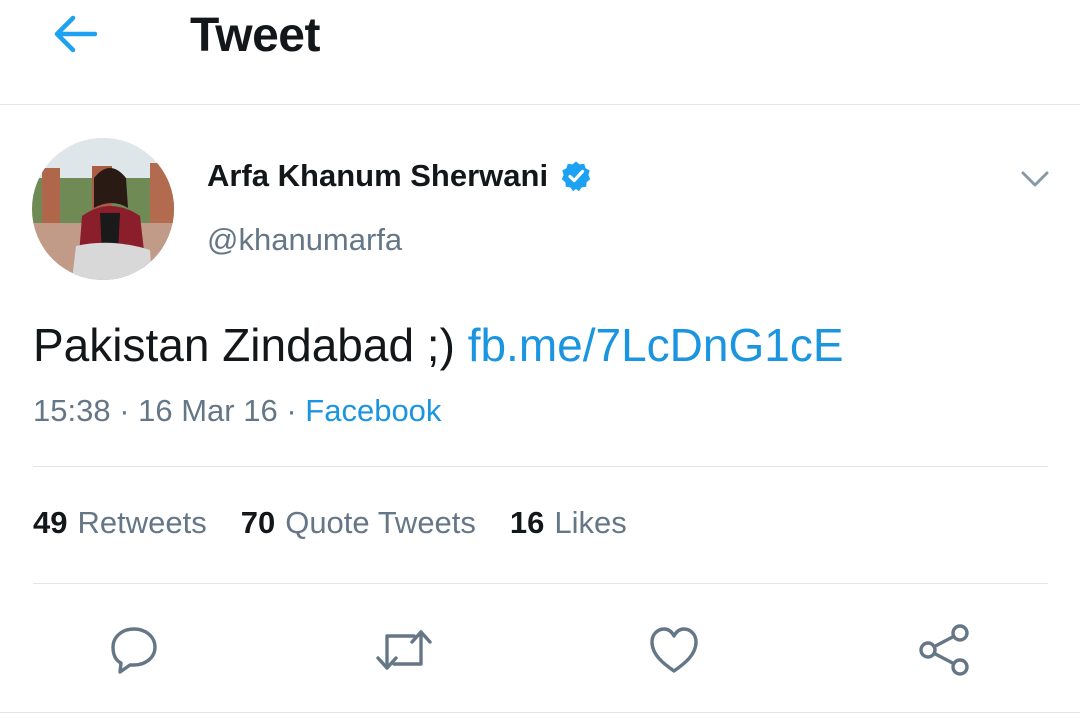  I want to click on retweets-count: 49, so click(50, 522).